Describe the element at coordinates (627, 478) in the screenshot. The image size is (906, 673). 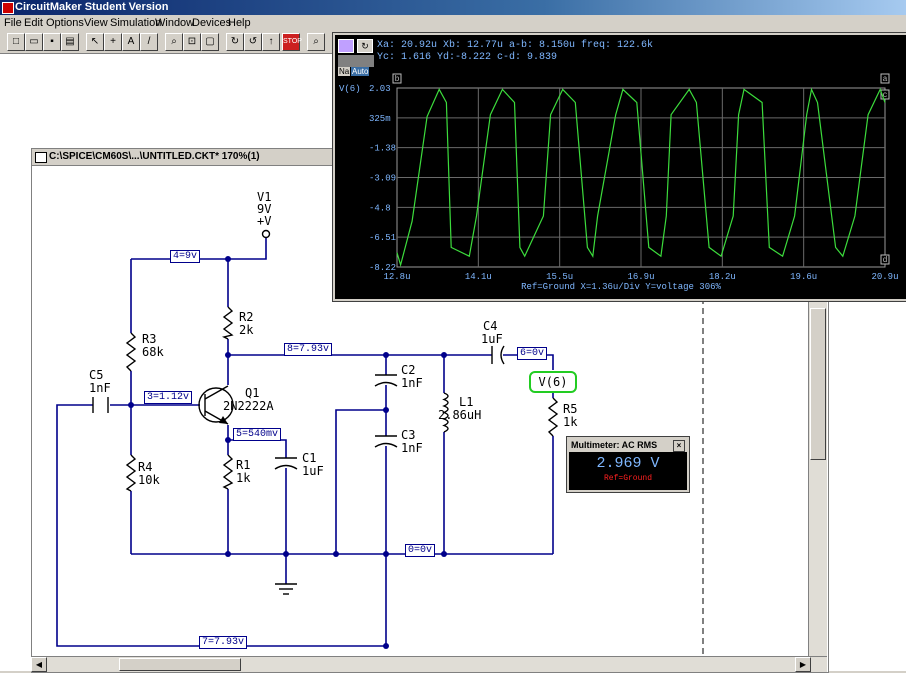
I see `multimeter-ref: Ref=Ground` at that location.